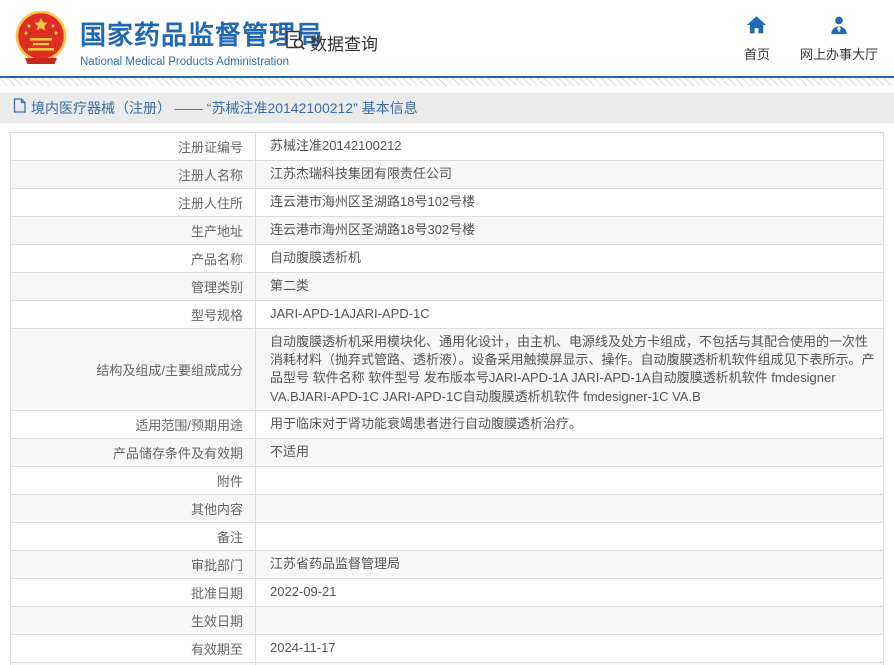 The width and height of the screenshot is (894, 665). I want to click on row-label-text: 管理类别, so click(216, 287).